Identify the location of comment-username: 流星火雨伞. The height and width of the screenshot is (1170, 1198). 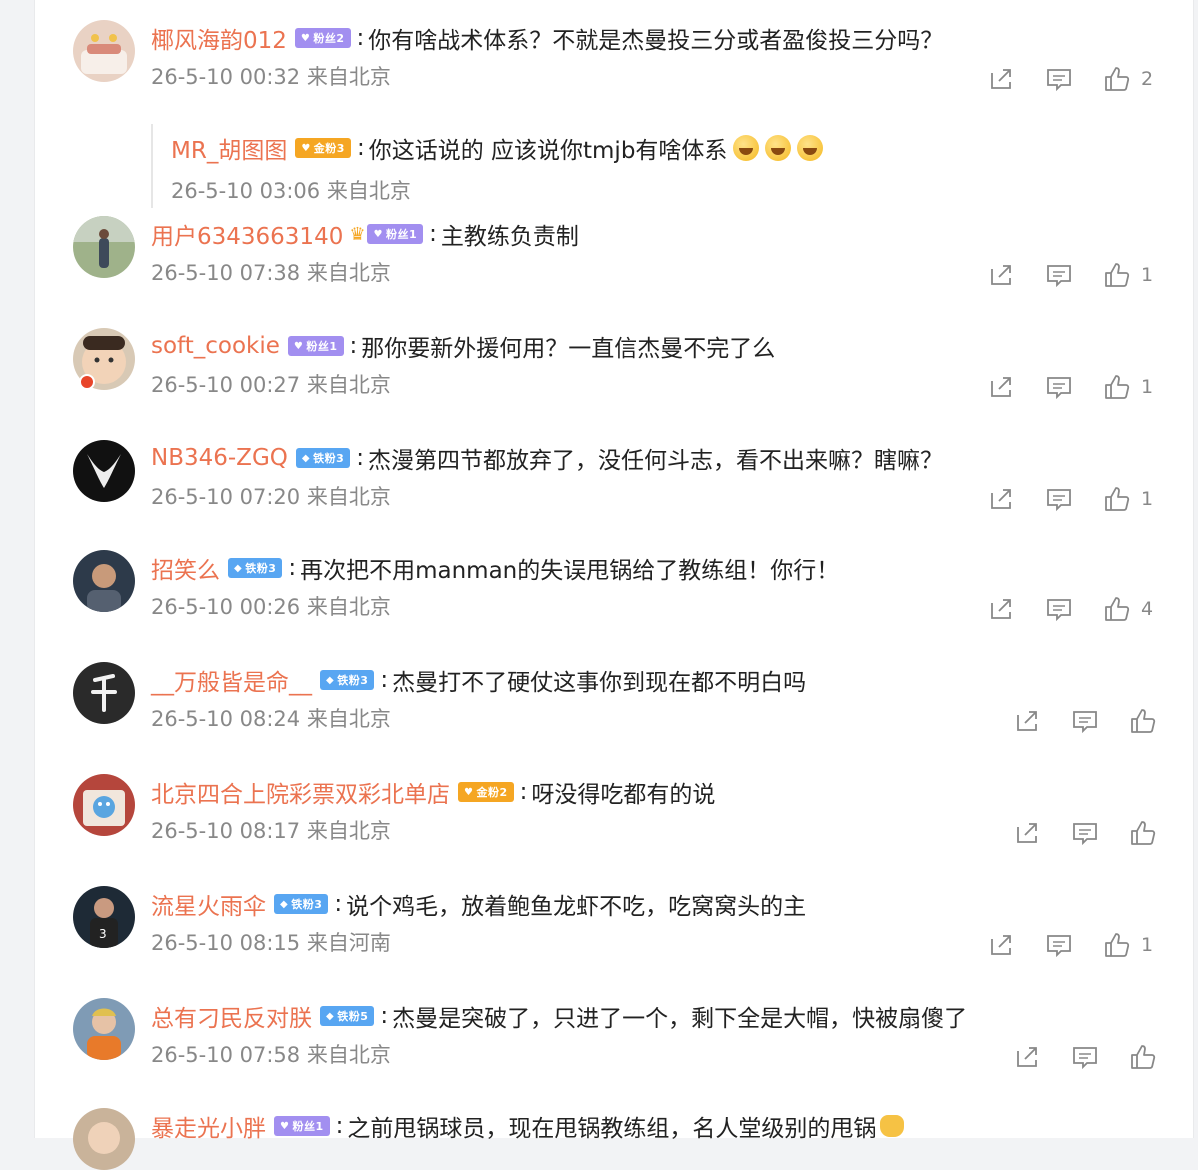
(208, 904).